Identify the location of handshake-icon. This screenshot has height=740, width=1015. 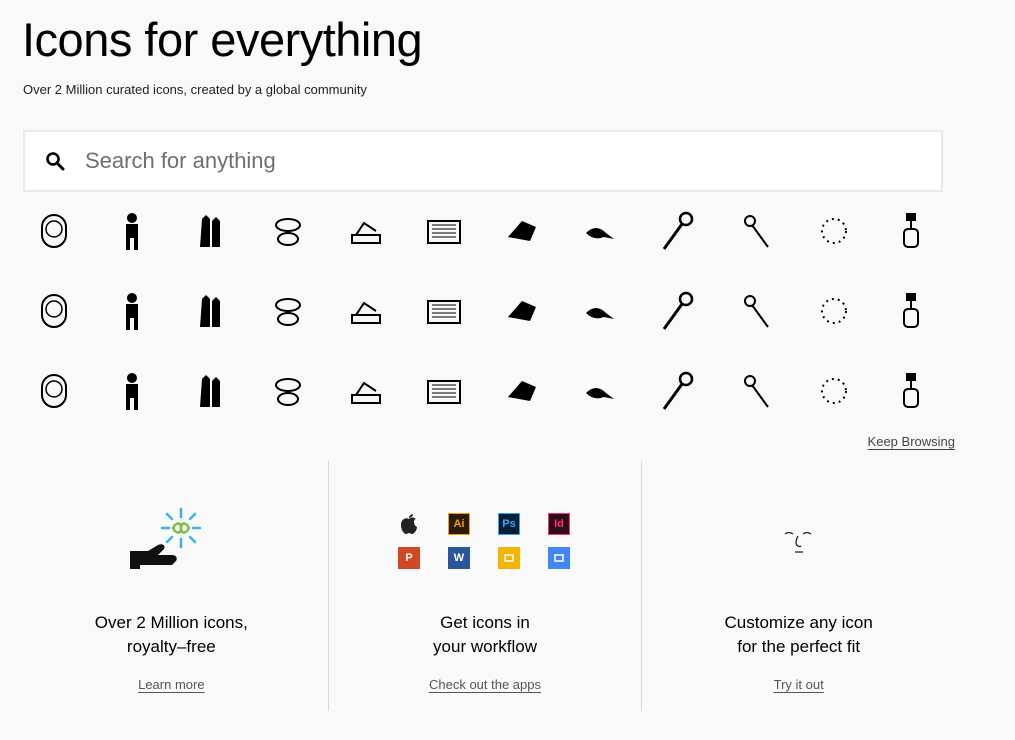
(600, 313).